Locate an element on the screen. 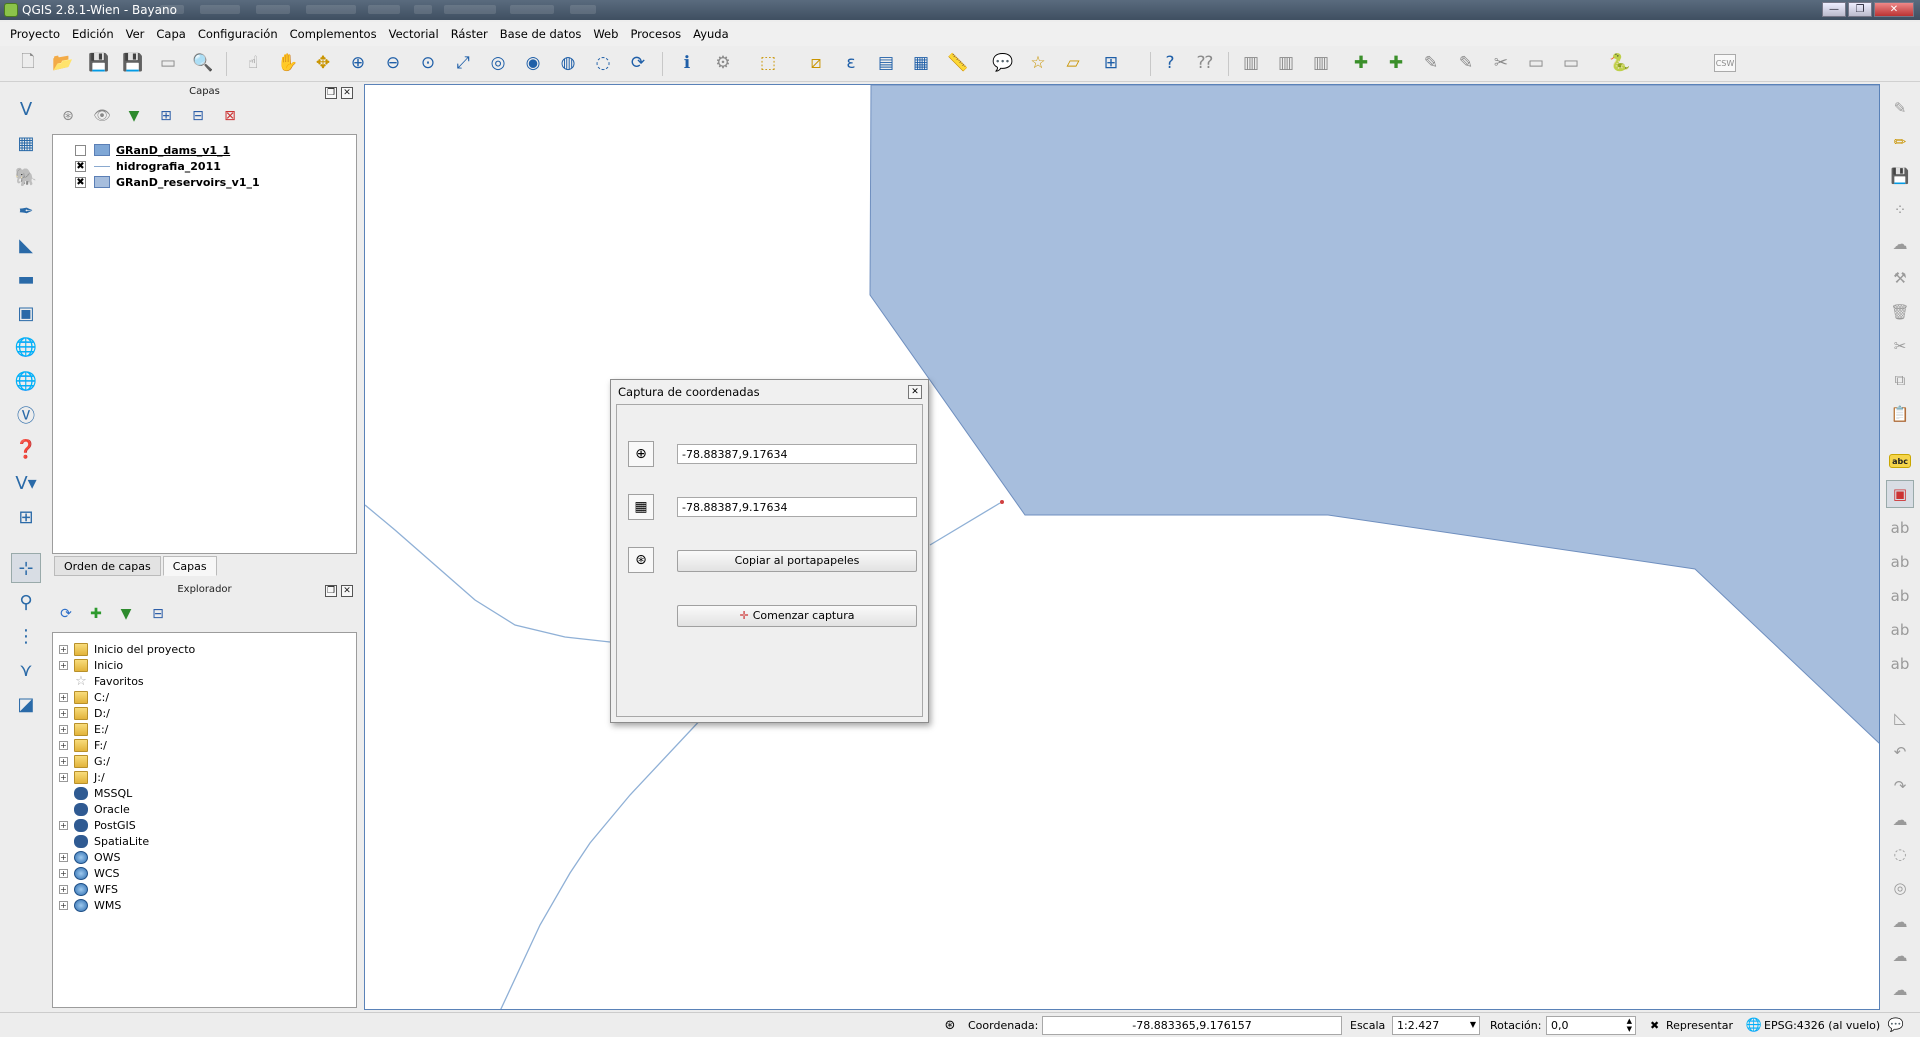 The width and height of the screenshot is (1920, 1037). touch-zoom-icon: ☝ is located at coordinates (253, 63).